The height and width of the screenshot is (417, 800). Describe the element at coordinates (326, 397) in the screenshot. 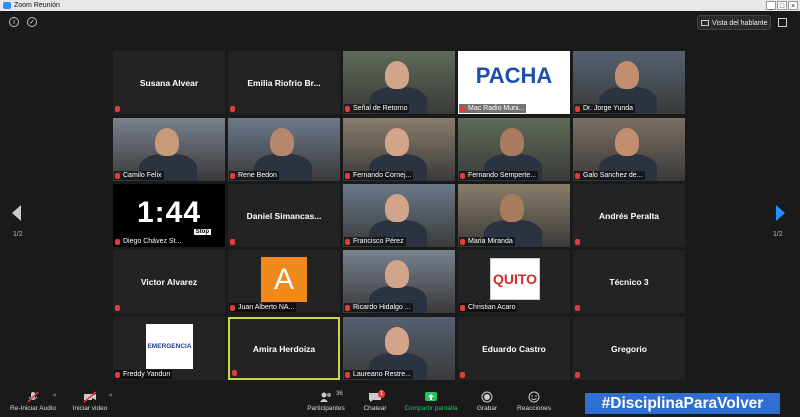

I see `participants-icon` at that location.